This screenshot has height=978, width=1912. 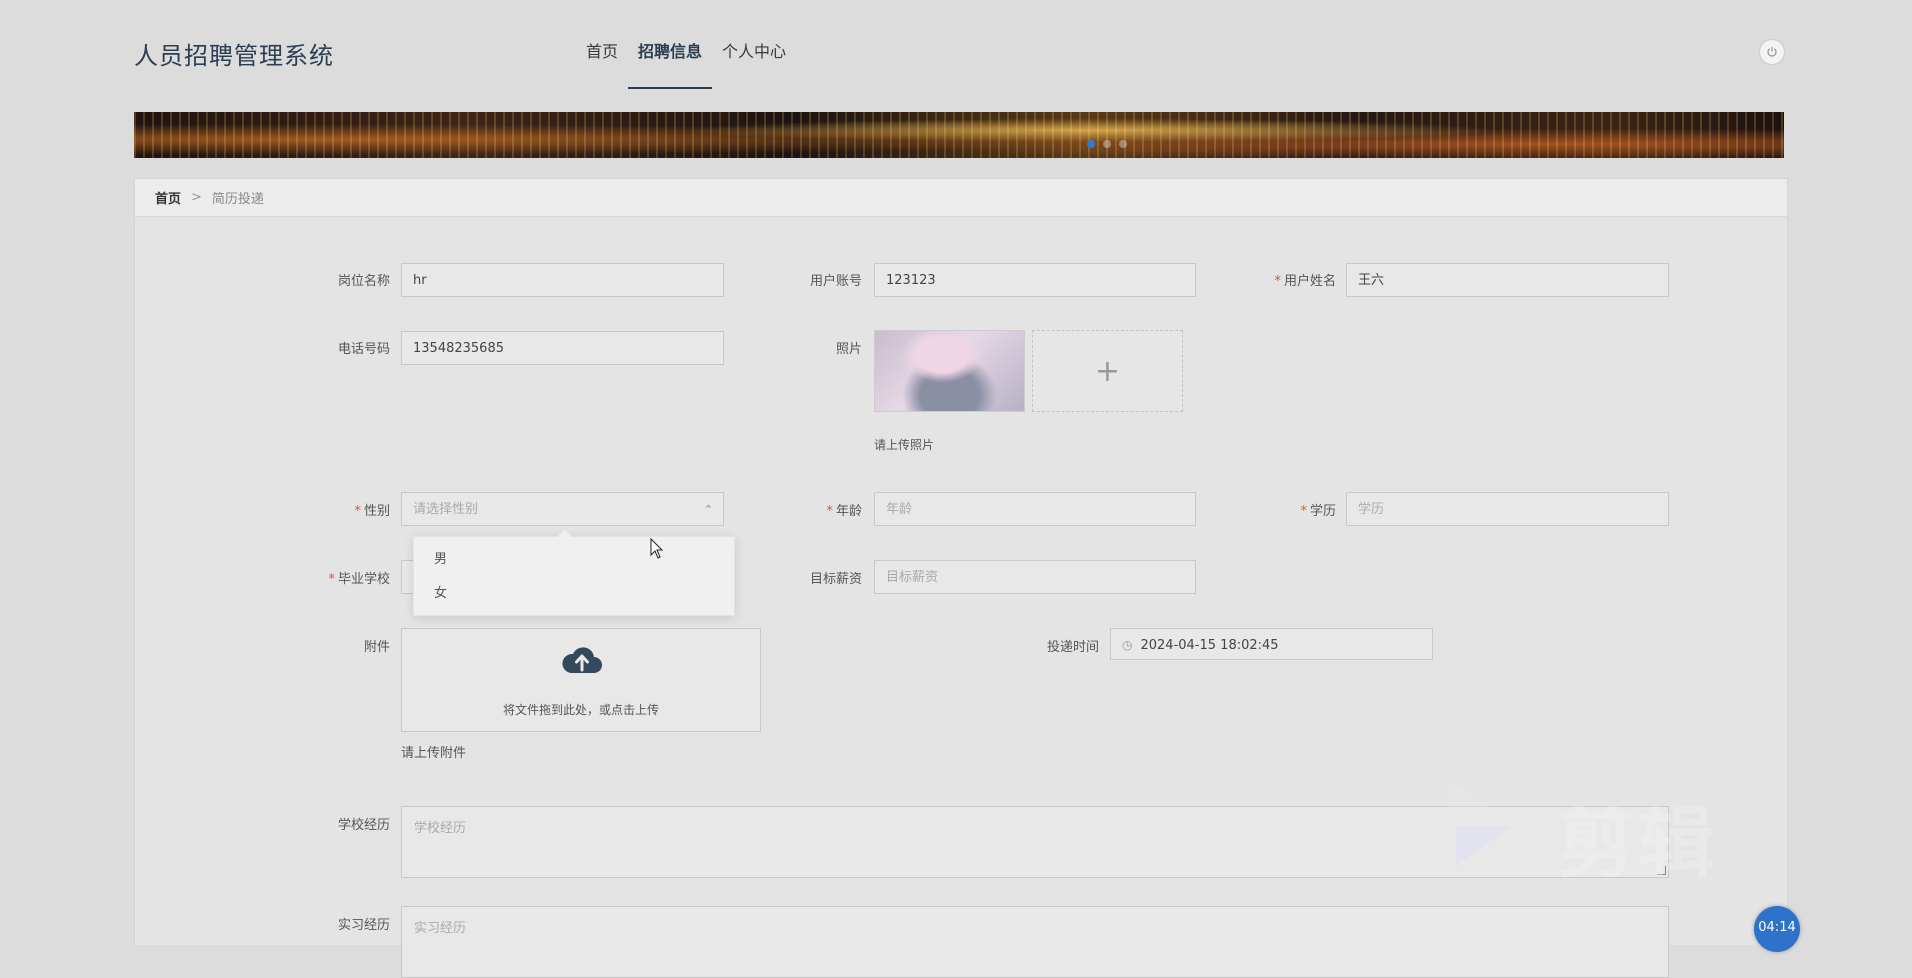 I want to click on main-nav: 首页 招聘信息 个人中心, so click(x=686, y=45).